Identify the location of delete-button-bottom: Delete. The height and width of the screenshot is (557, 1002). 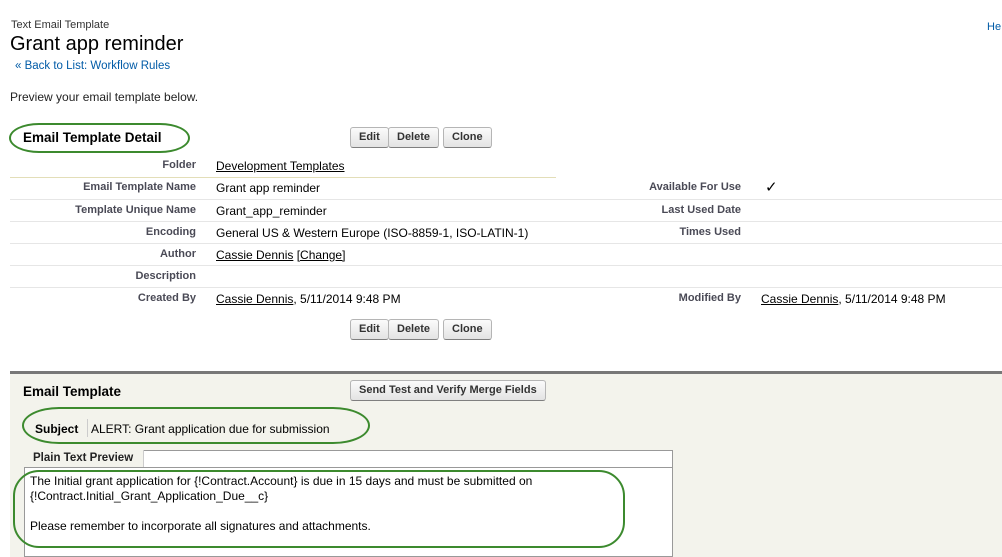
(414, 329).